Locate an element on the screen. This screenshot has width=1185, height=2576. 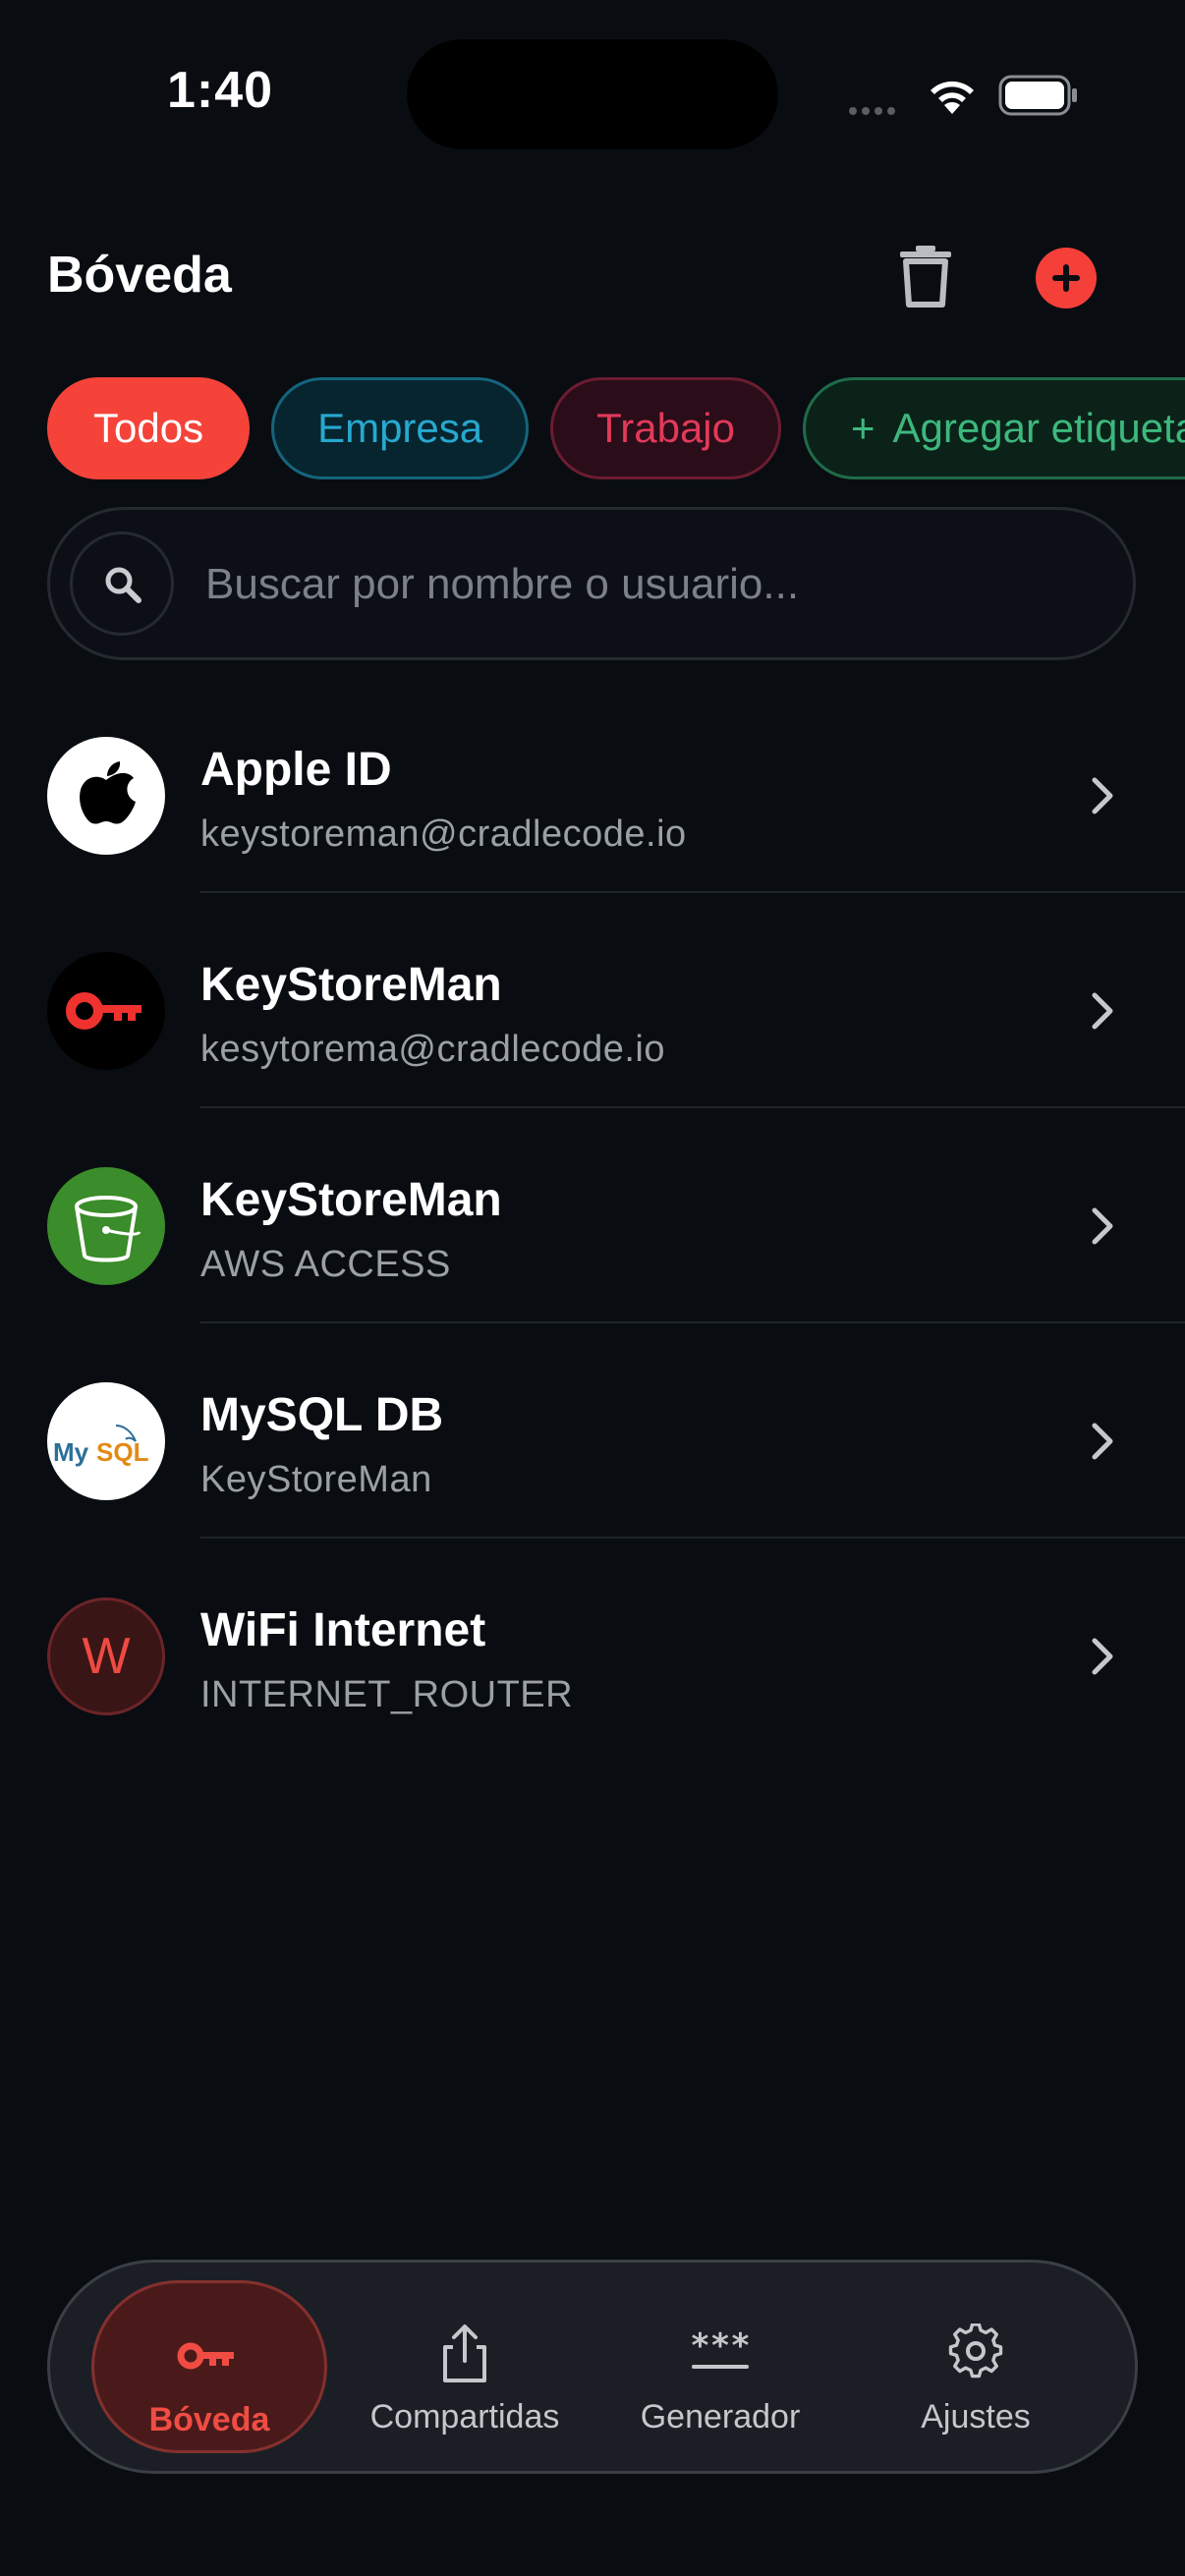
chip-label: Trabajo is located at coordinates (666, 428).